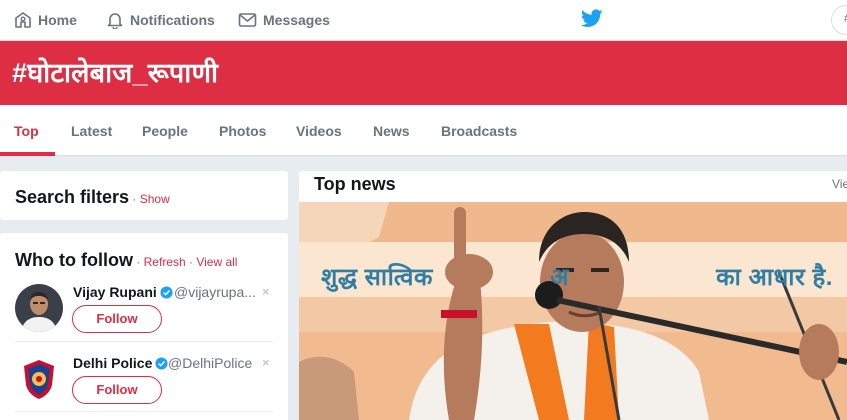  What do you see at coordinates (479, 130) in the screenshot?
I see `tab-broadcasts: Broadcasts` at bounding box center [479, 130].